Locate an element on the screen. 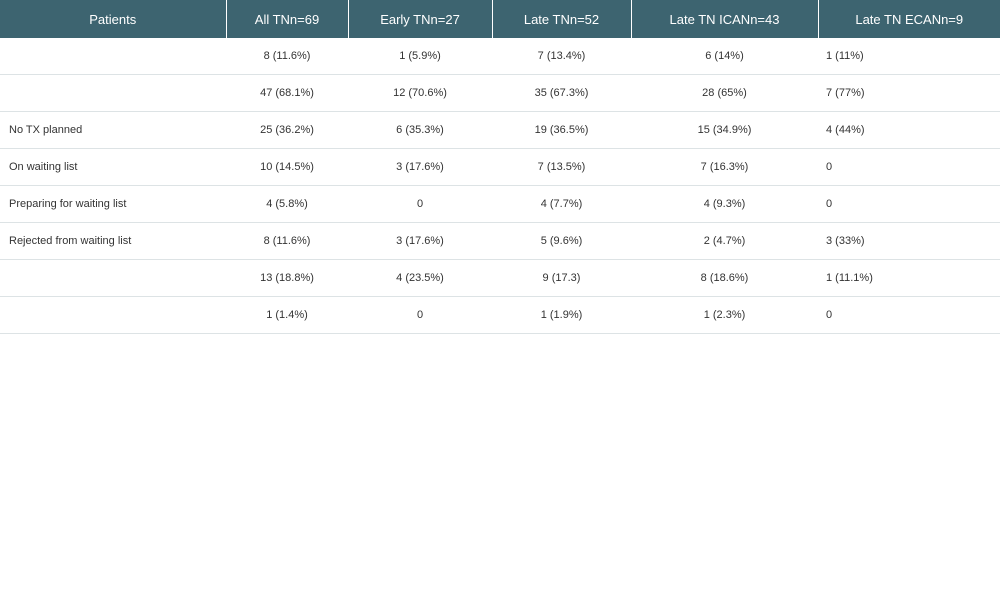 The height and width of the screenshot is (600, 1000). cell-late-tn-ican: 28 (65%) is located at coordinates (724, 93).